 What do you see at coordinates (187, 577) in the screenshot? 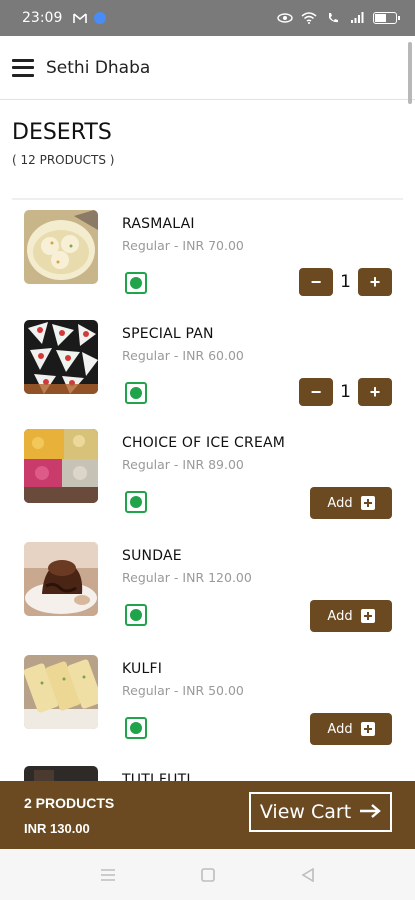
I see `product-price: Regular - INR 120.00` at bounding box center [187, 577].